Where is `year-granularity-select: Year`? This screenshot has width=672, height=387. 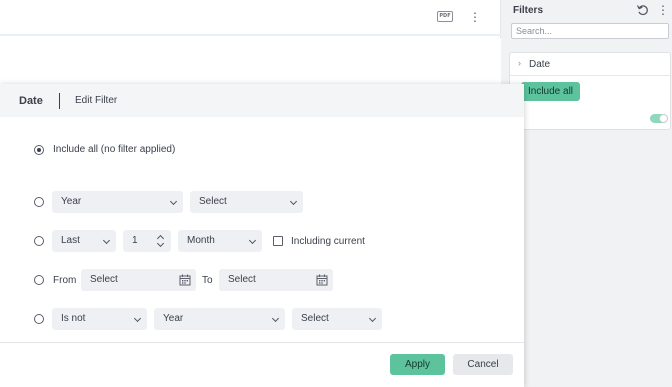 year-granularity-select: Year is located at coordinates (117, 202).